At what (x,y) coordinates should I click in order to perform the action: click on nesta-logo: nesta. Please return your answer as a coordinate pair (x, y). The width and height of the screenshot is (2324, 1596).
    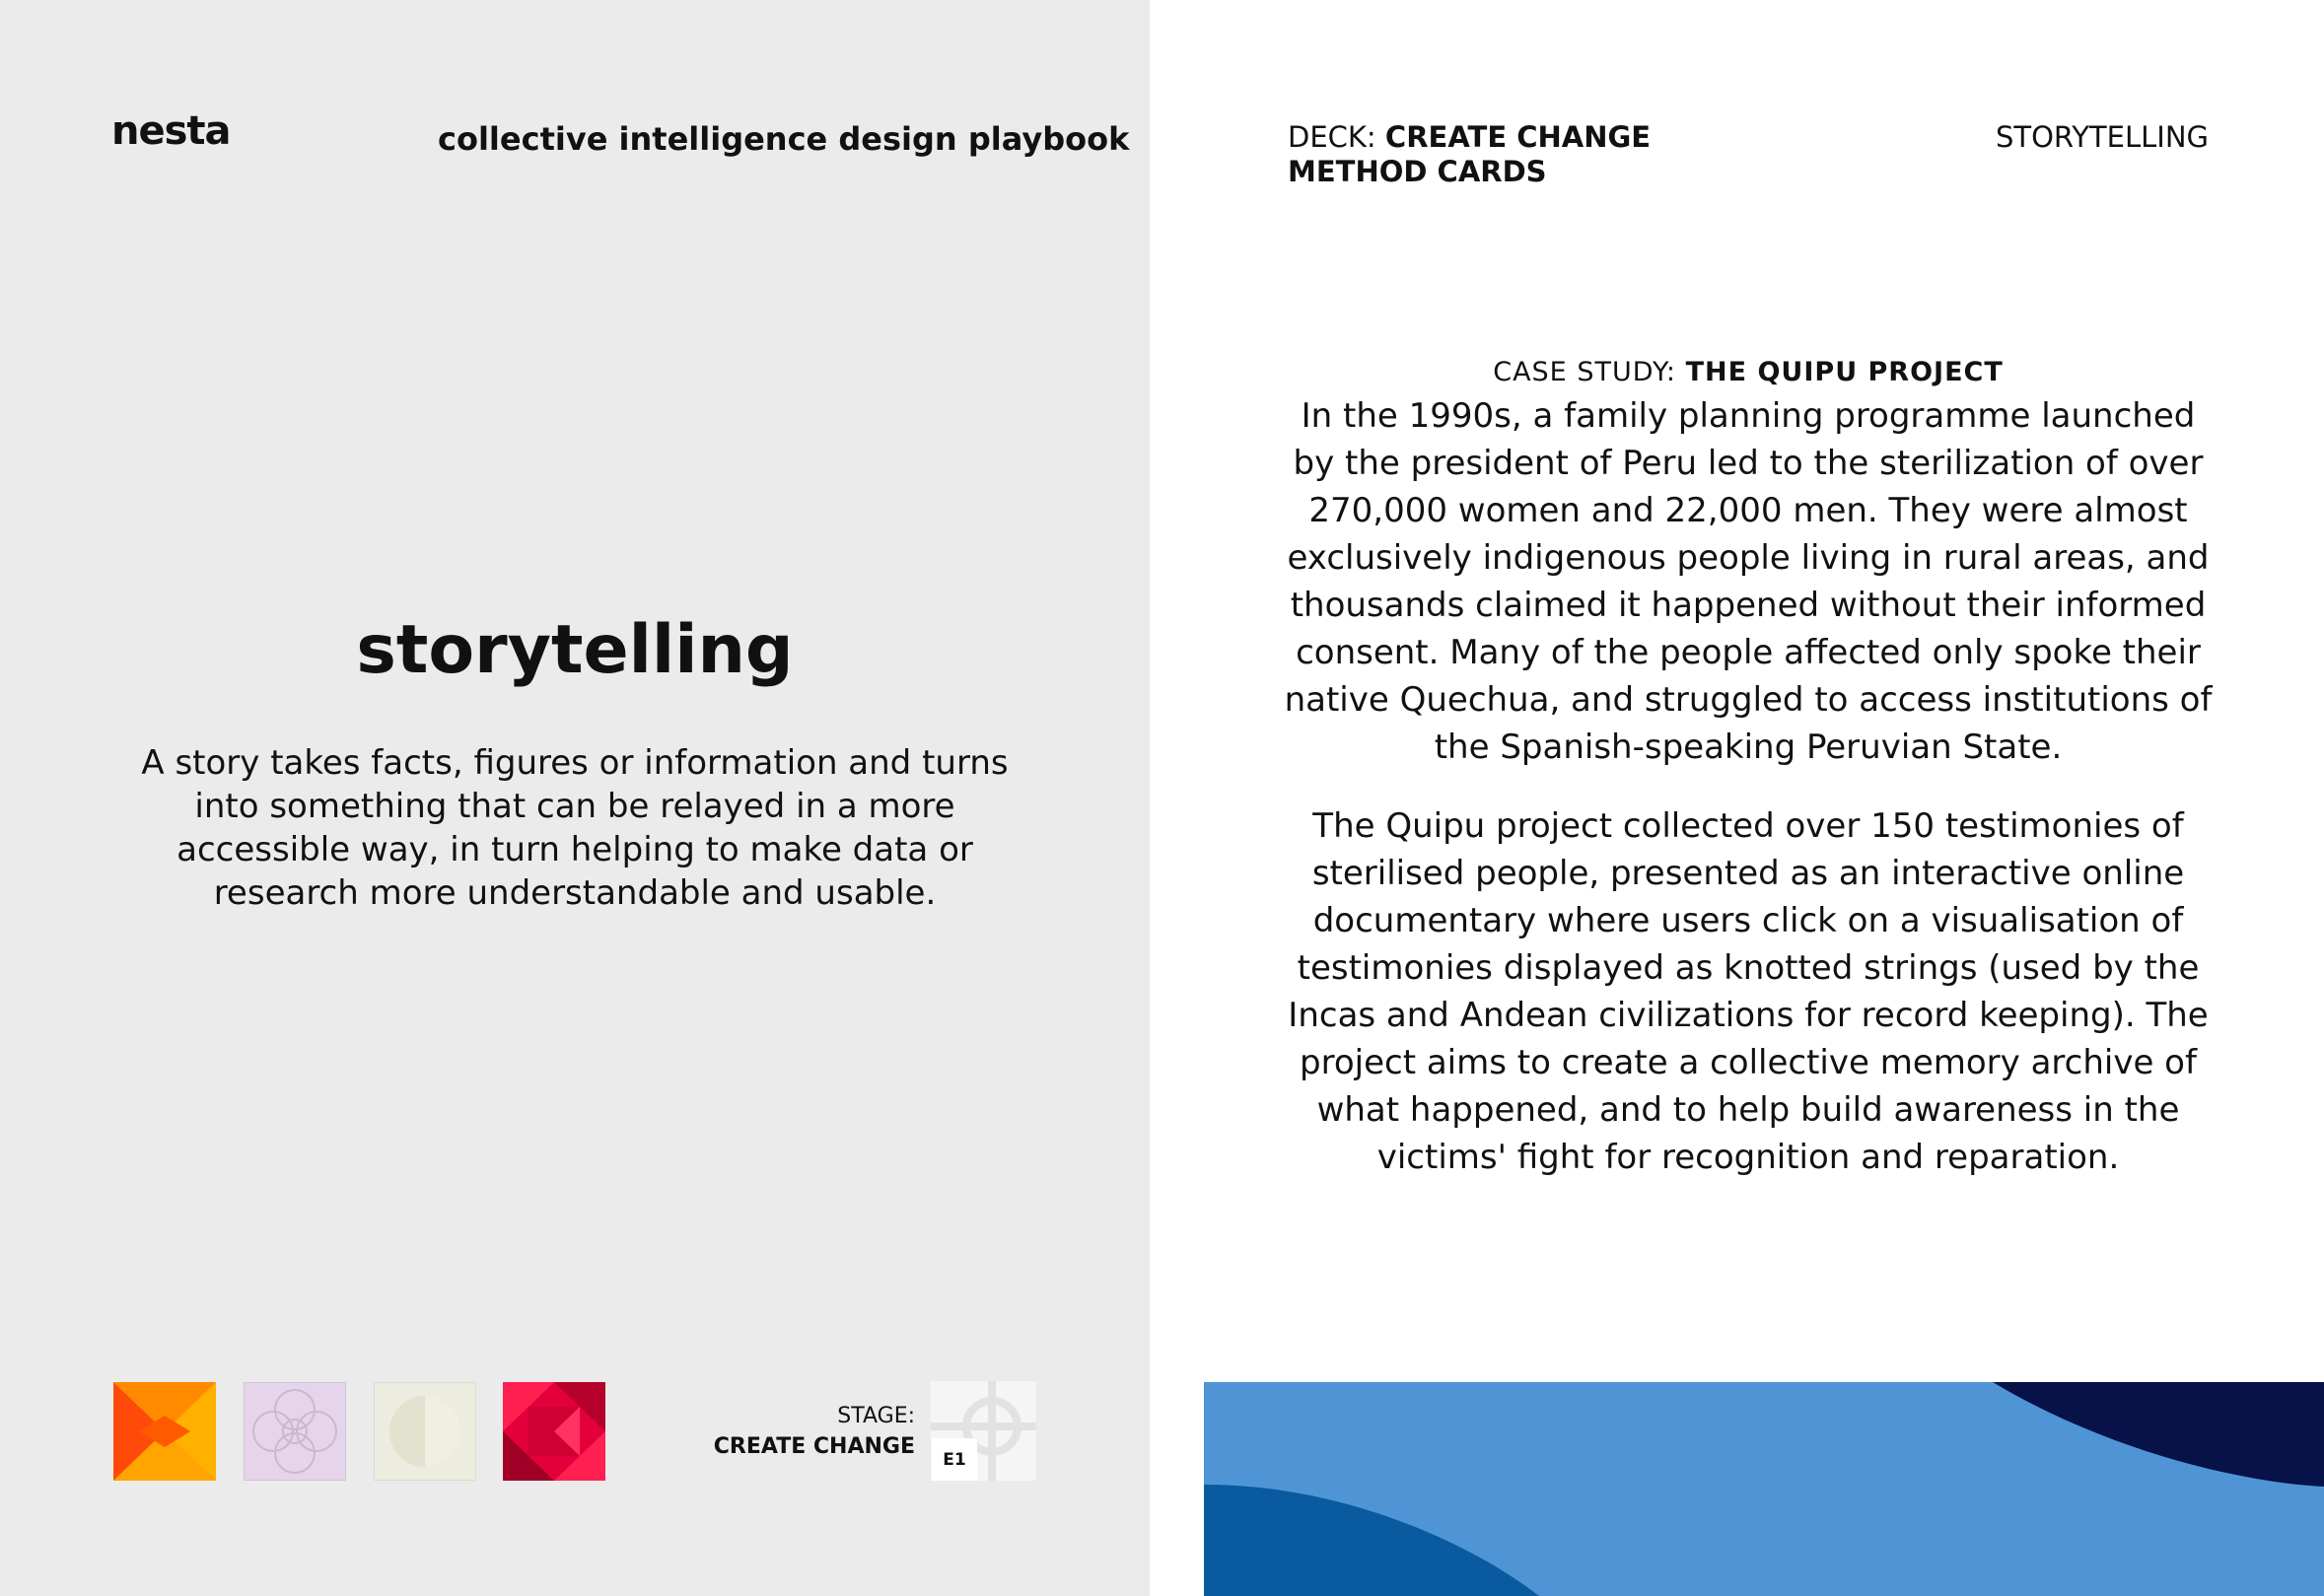
    Looking at the image, I should click on (171, 131).